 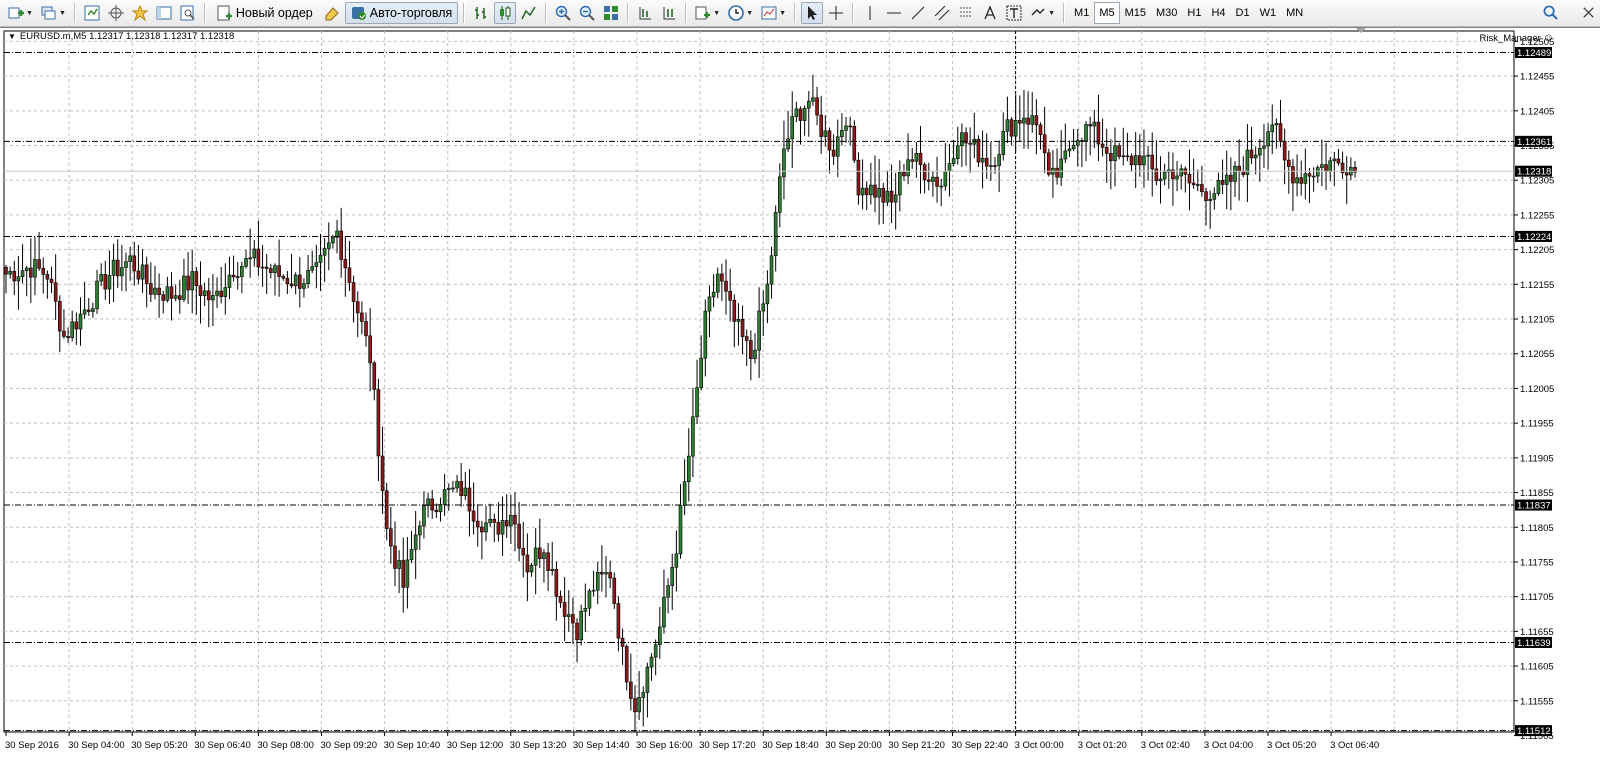 I want to click on expert-advisor-label: Risk_Manager ☺, so click(x=1517, y=38).